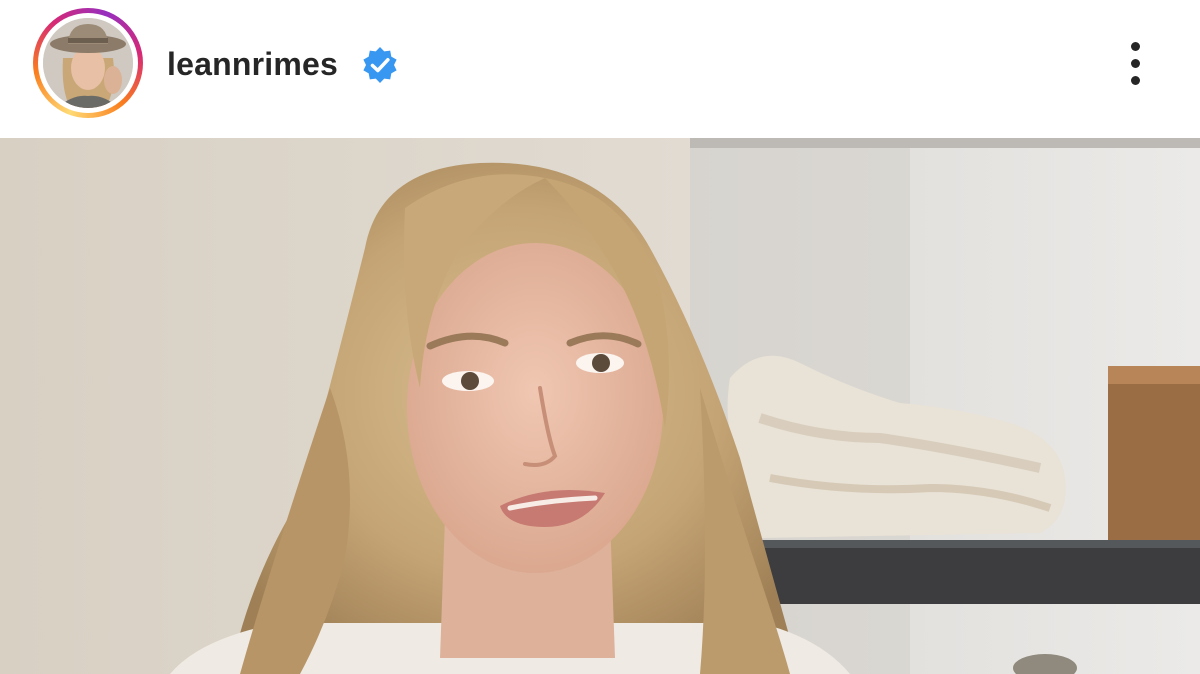 The width and height of the screenshot is (1200, 674). I want to click on verified-badge-icon, so click(380, 65).